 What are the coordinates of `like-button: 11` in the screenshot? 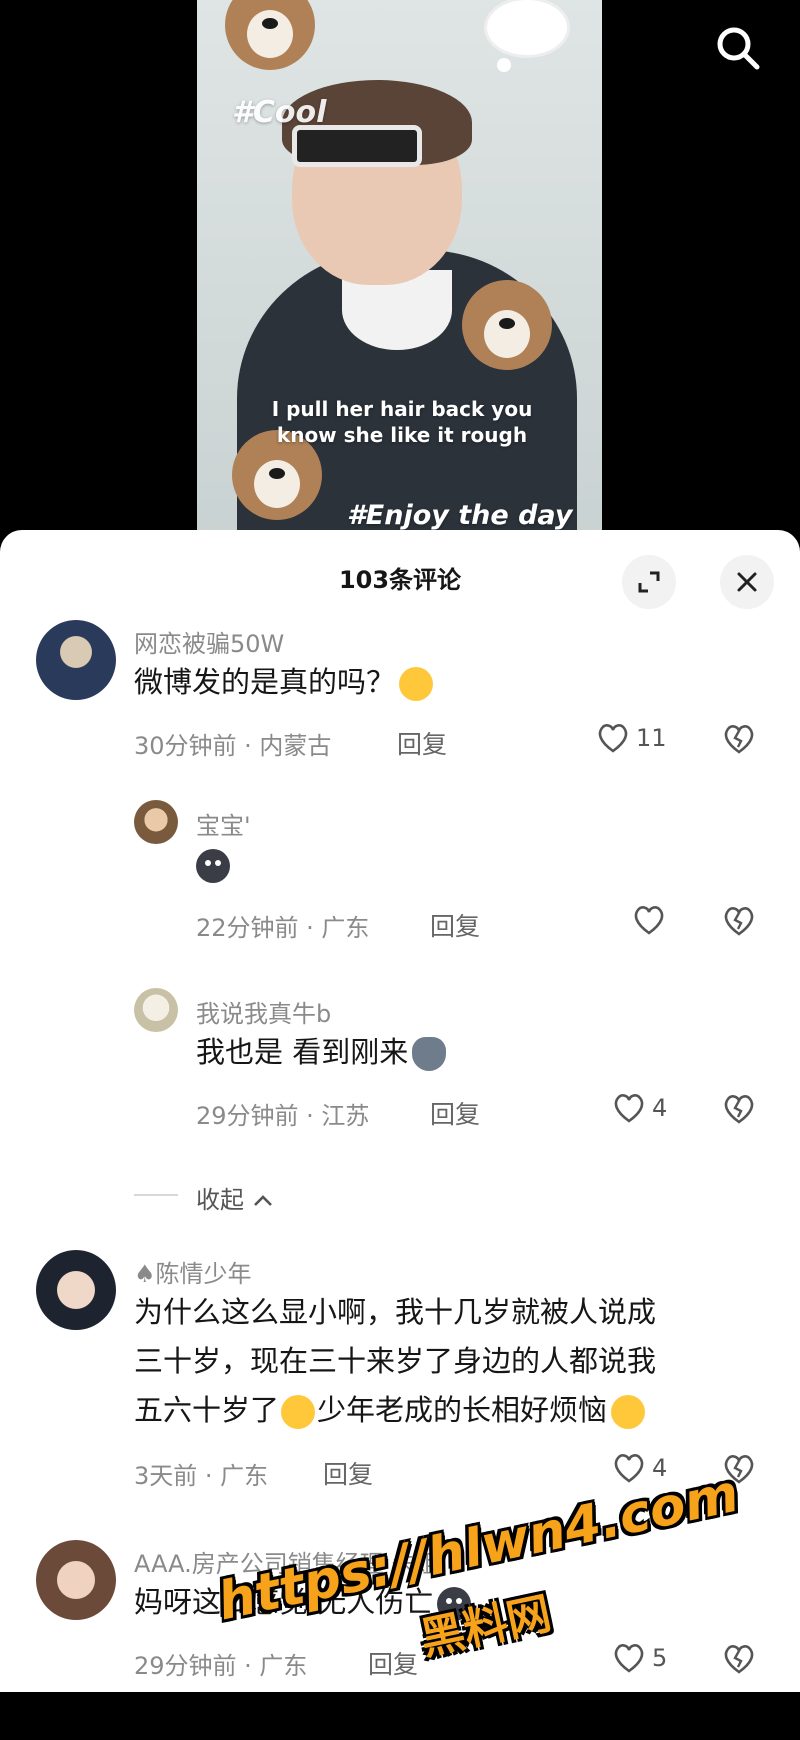 It's located at (631, 738).